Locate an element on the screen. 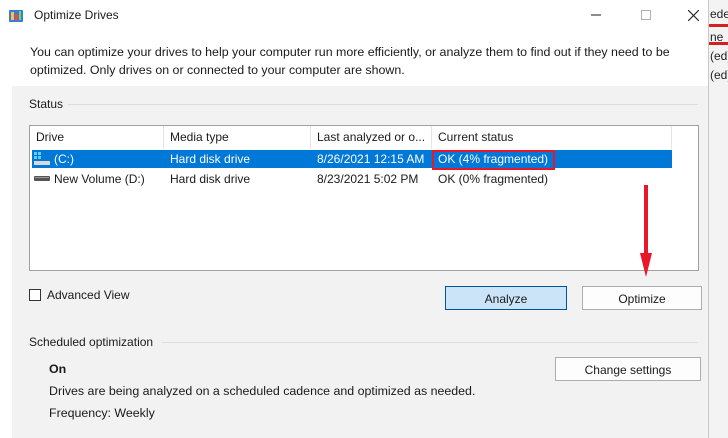 The width and height of the screenshot is (728, 438). advanced-view-checkbox is located at coordinates (35, 295).